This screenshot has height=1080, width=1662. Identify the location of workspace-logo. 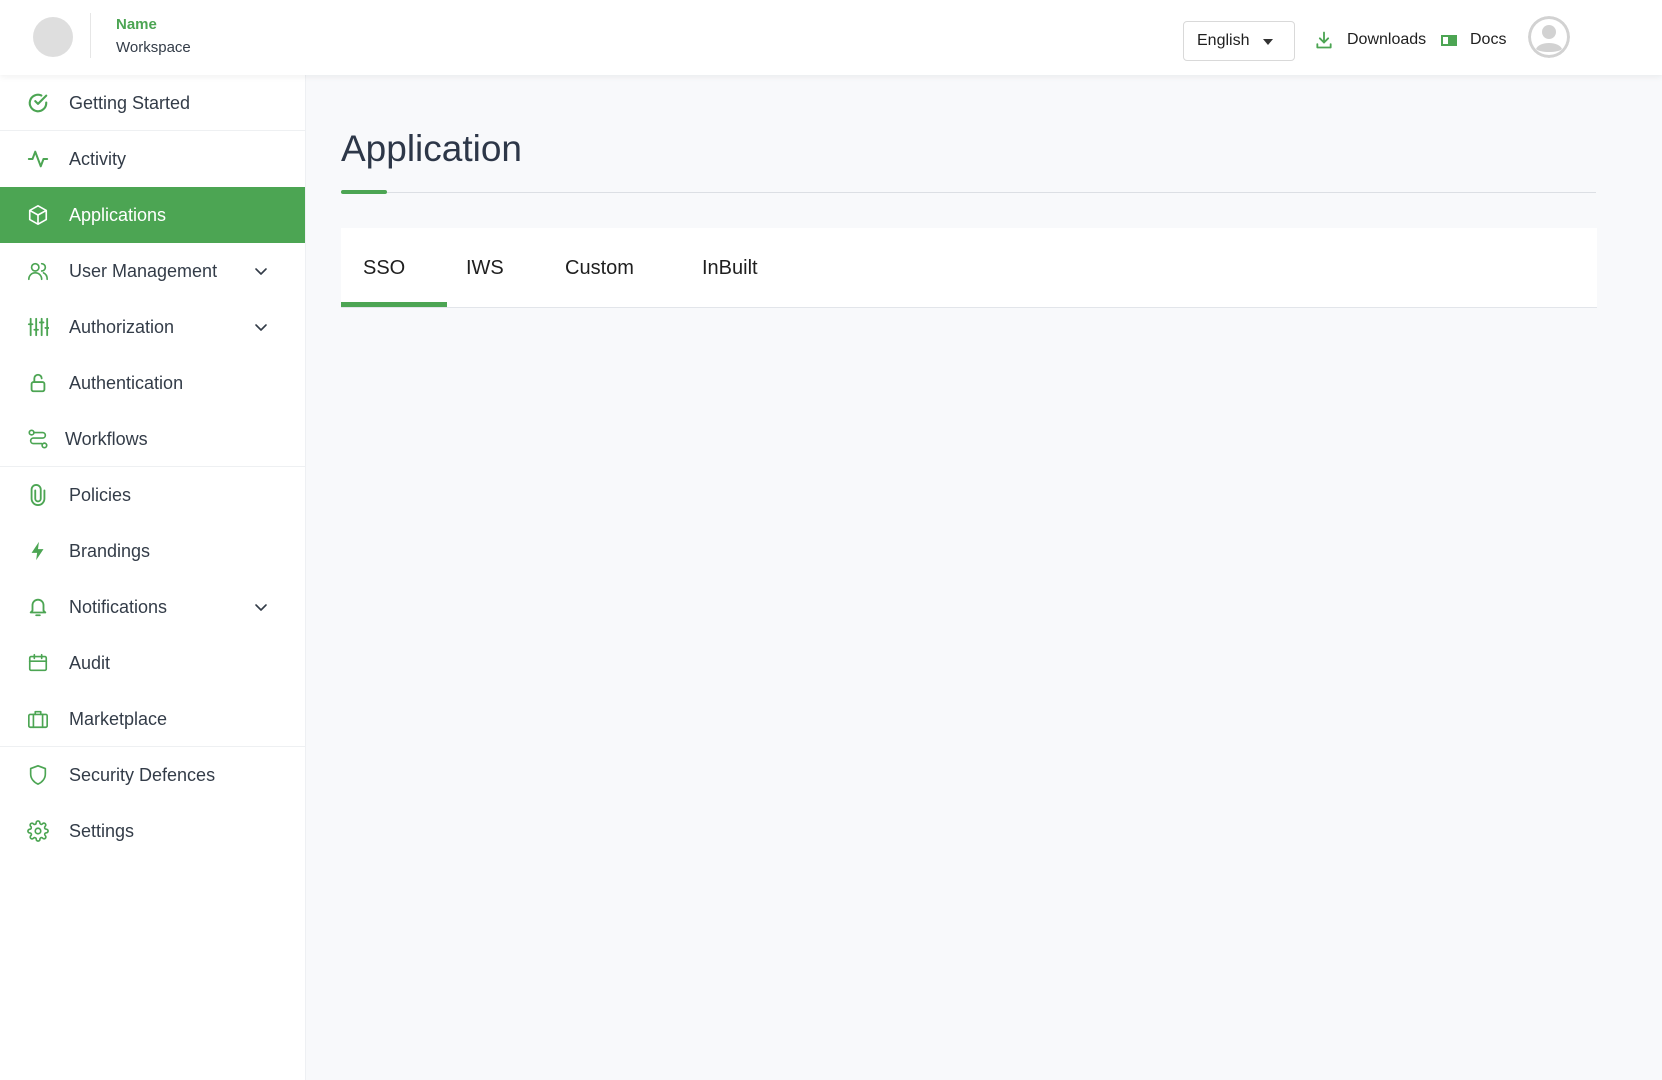
(53, 37).